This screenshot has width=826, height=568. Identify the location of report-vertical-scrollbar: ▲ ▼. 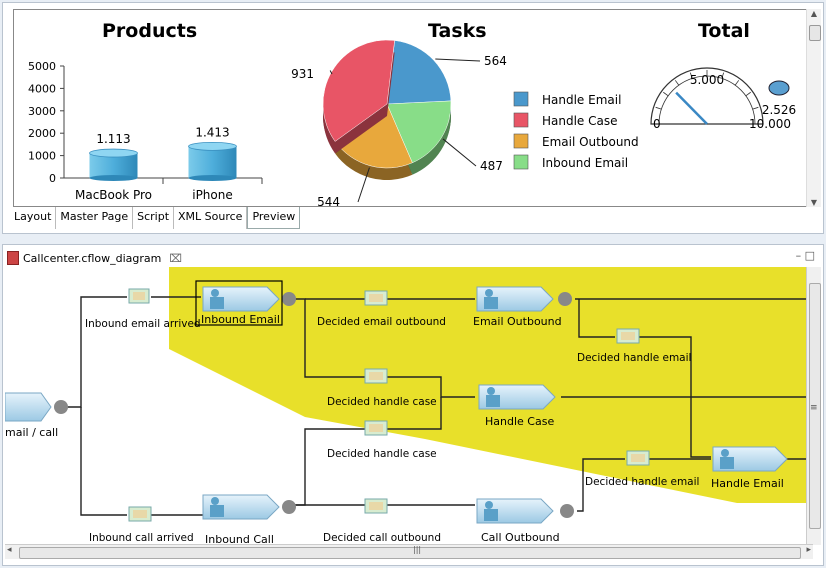
(813, 108).